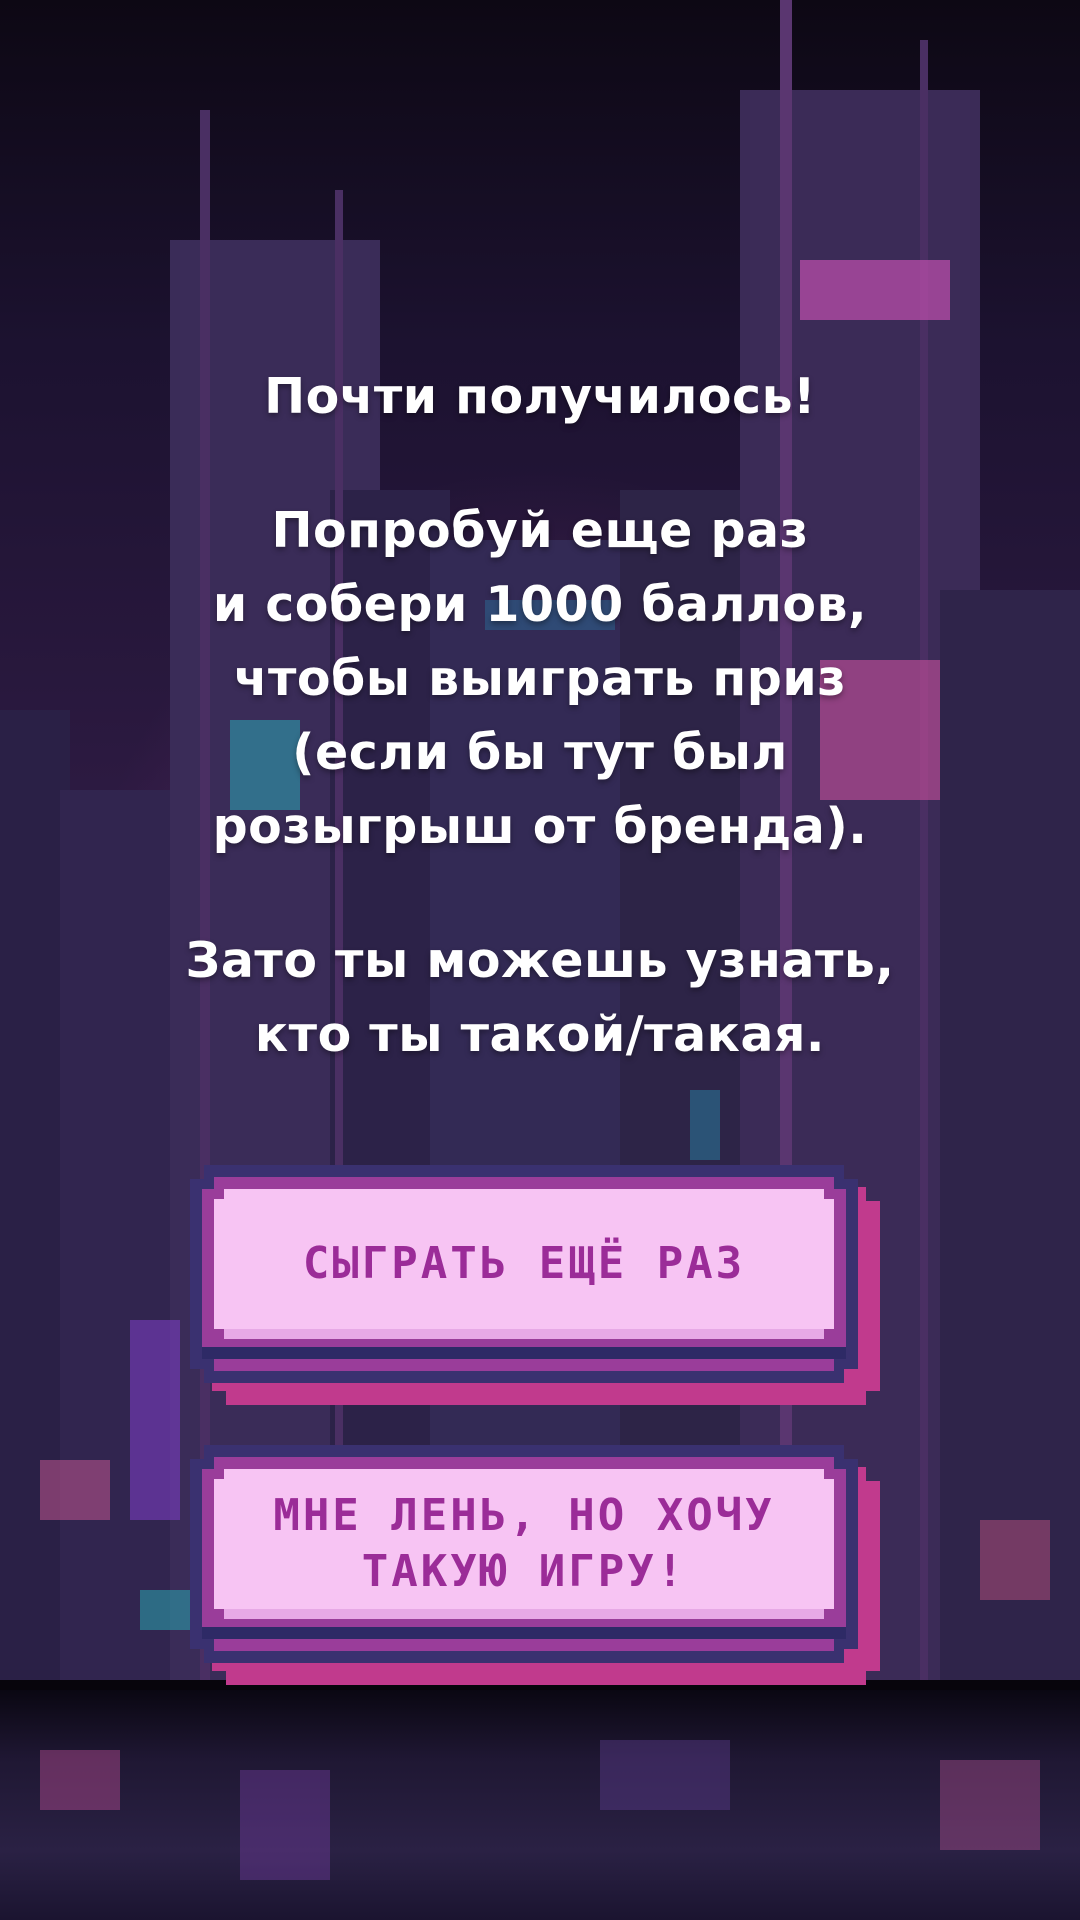 This screenshot has width=1080, height=1920. Describe the element at coordinates (540, 604) in the screenshot. I see `message-line: и собери 1000 баллов,` at that location.